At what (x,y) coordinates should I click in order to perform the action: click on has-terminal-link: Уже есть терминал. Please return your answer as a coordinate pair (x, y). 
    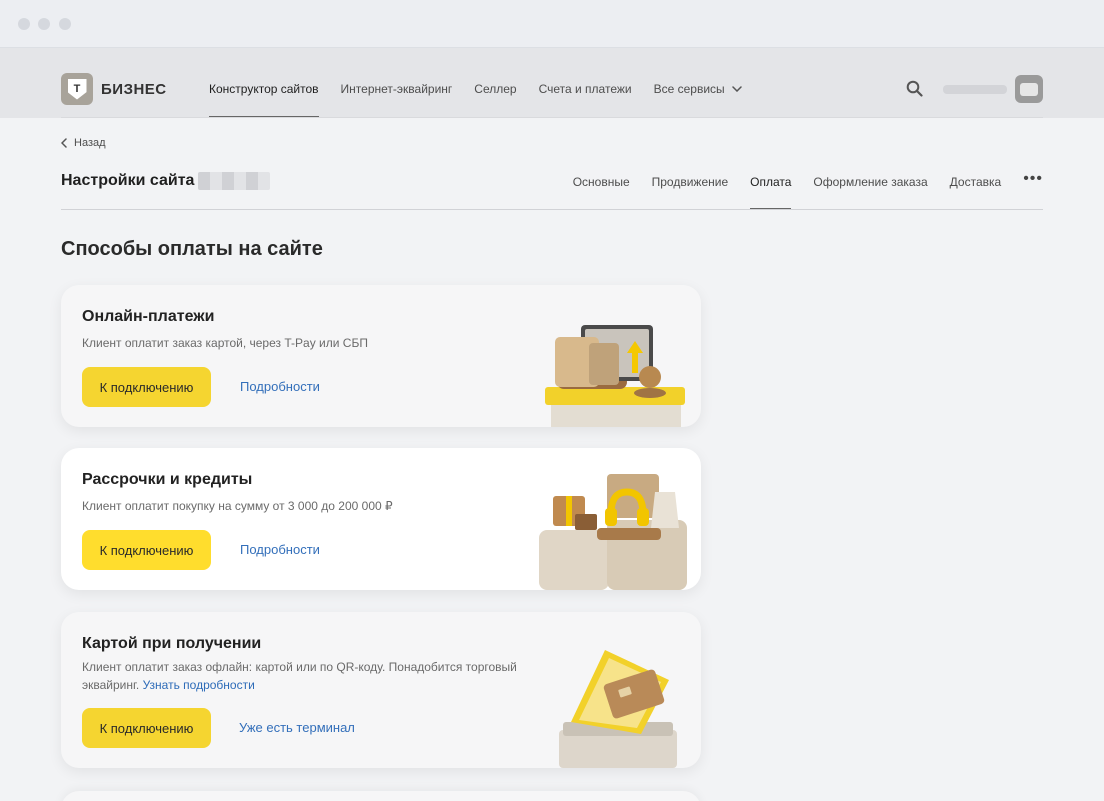
    Looking at the image, I should click on (297, 727).